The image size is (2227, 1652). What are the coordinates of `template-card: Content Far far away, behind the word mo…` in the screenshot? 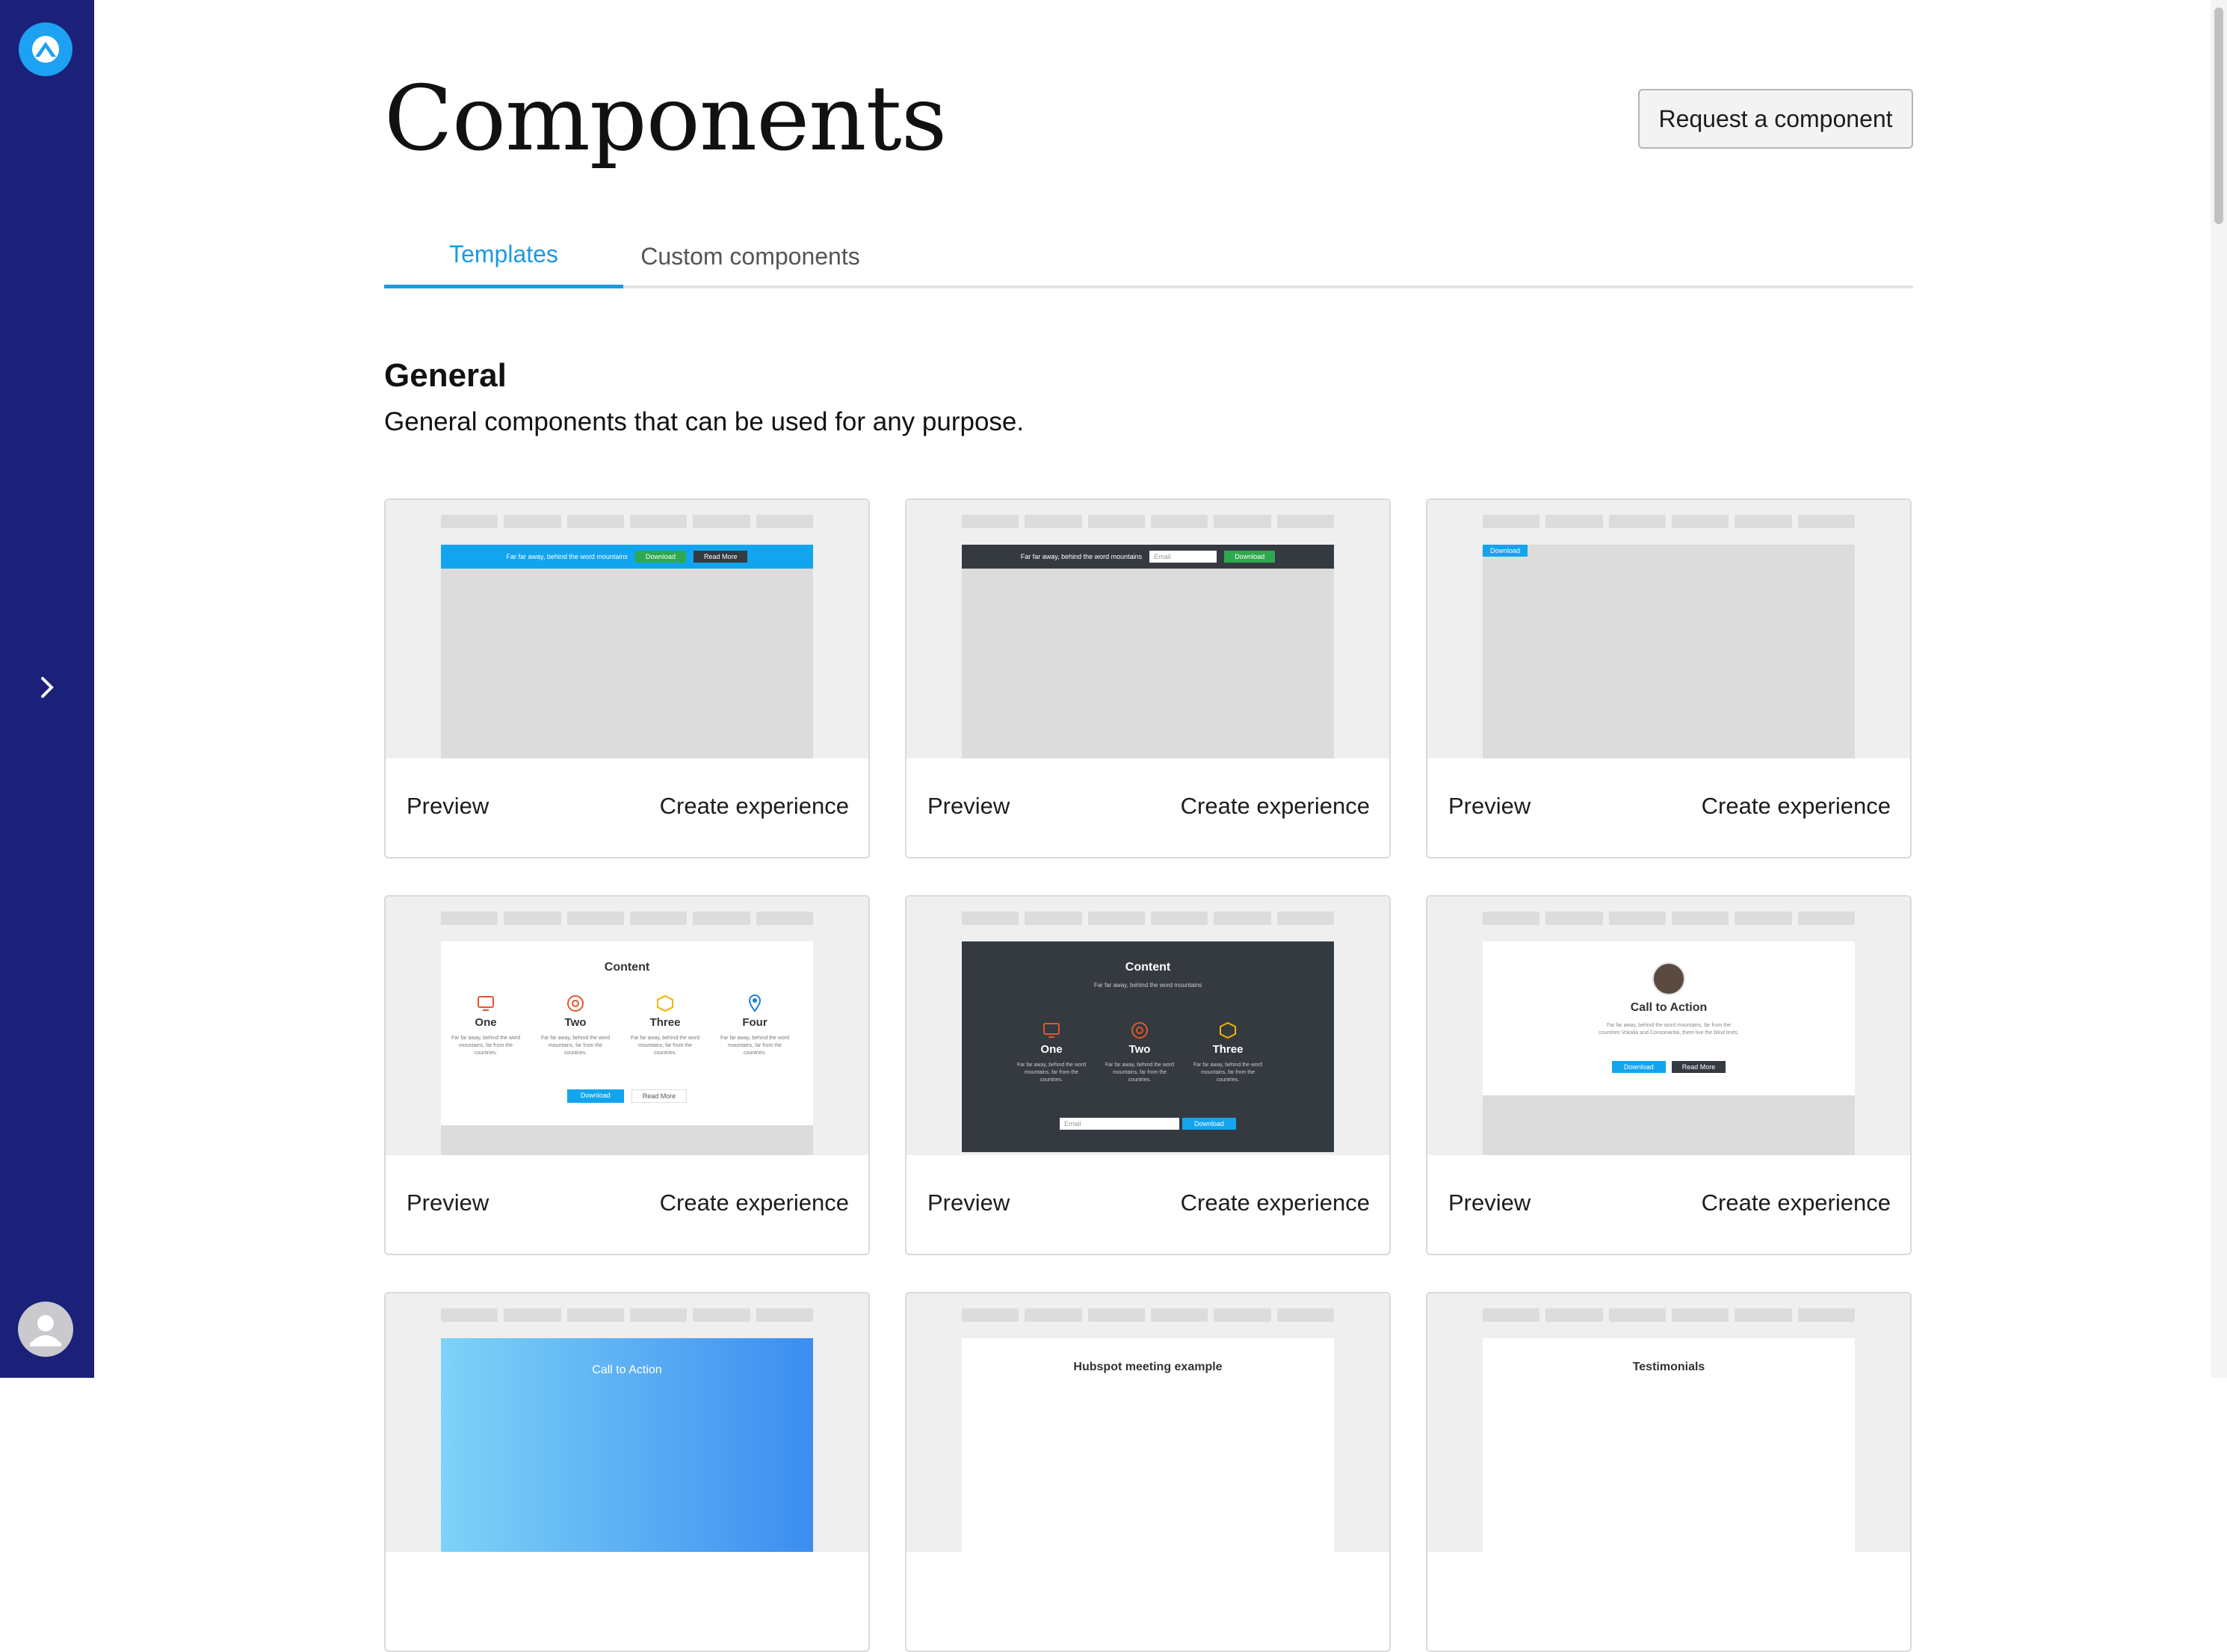 It's located at (1148, 1075).